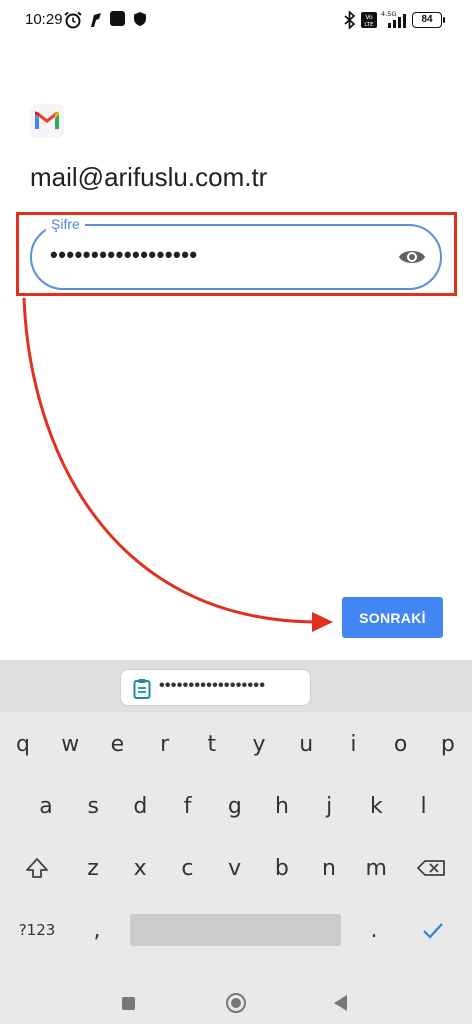  Describe the element at coordinates (188, 806) in the screenshot. I see `key-f: f` at that location.